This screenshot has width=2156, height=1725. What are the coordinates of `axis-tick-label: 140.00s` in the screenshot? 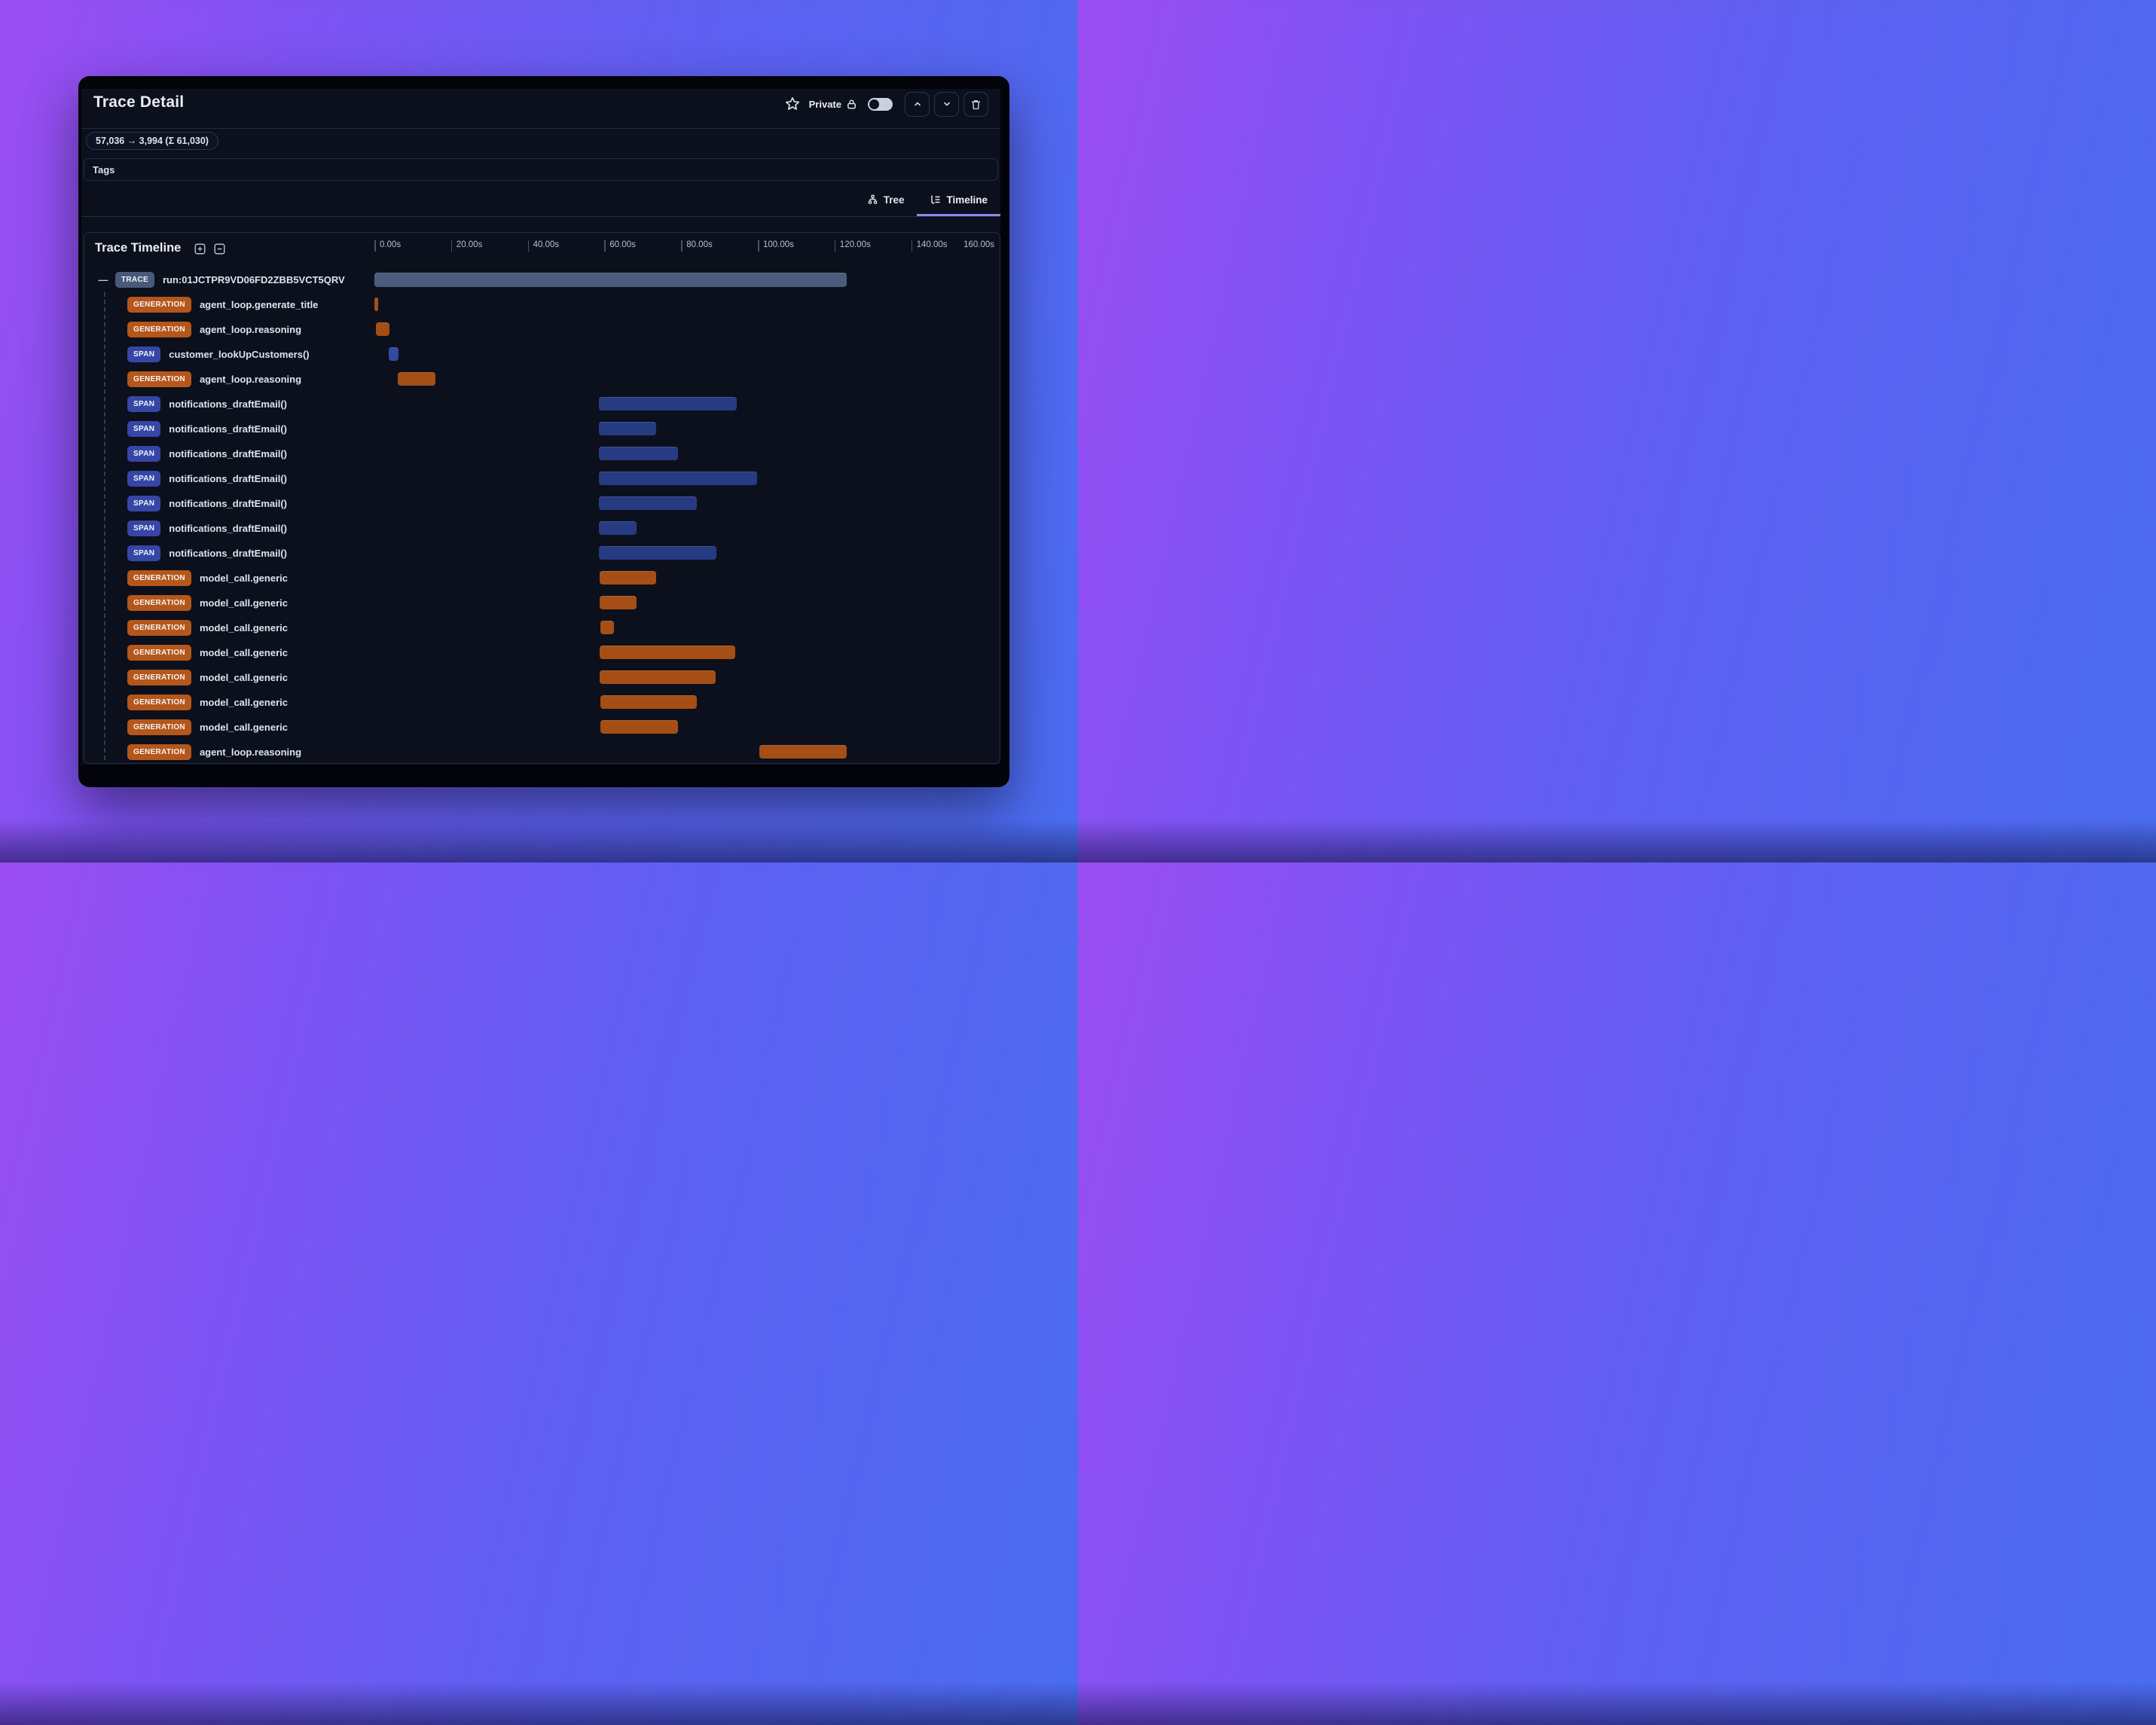 It's located at (932, 245).